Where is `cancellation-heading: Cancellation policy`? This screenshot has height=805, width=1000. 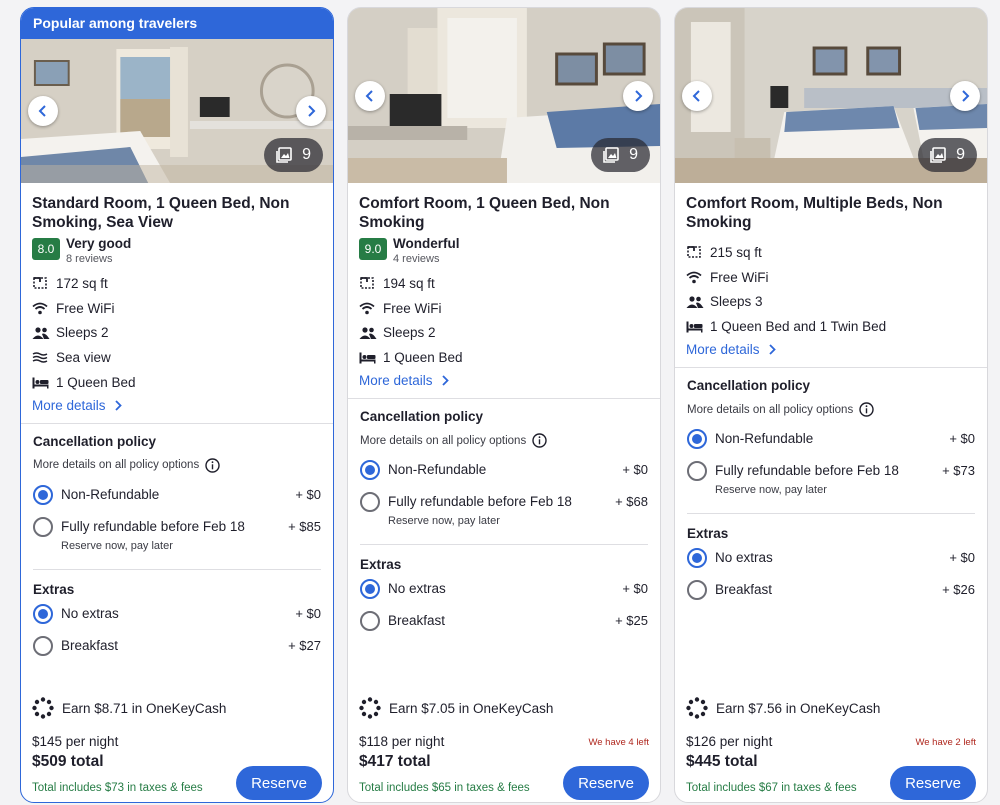
cancellation-heading: Cancellation policy is located at coordinates (95, 441).